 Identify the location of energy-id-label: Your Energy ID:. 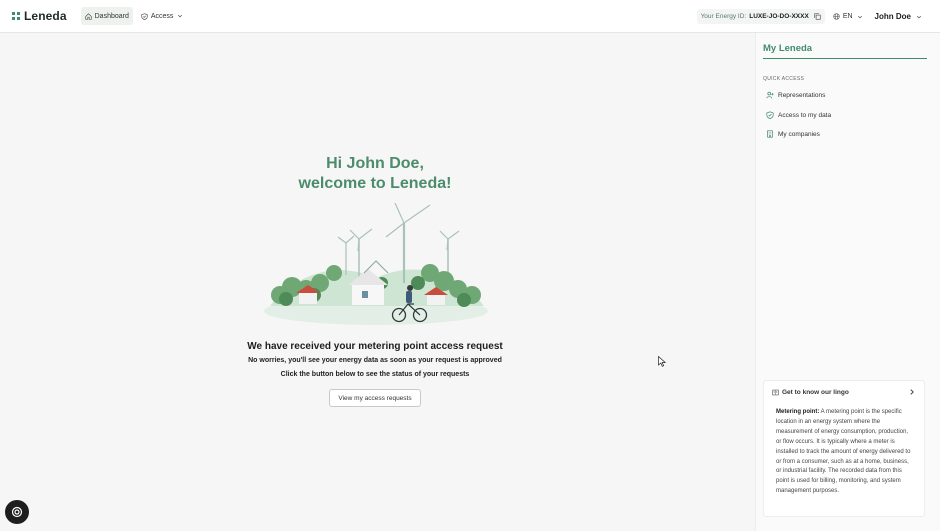
(723, 16).